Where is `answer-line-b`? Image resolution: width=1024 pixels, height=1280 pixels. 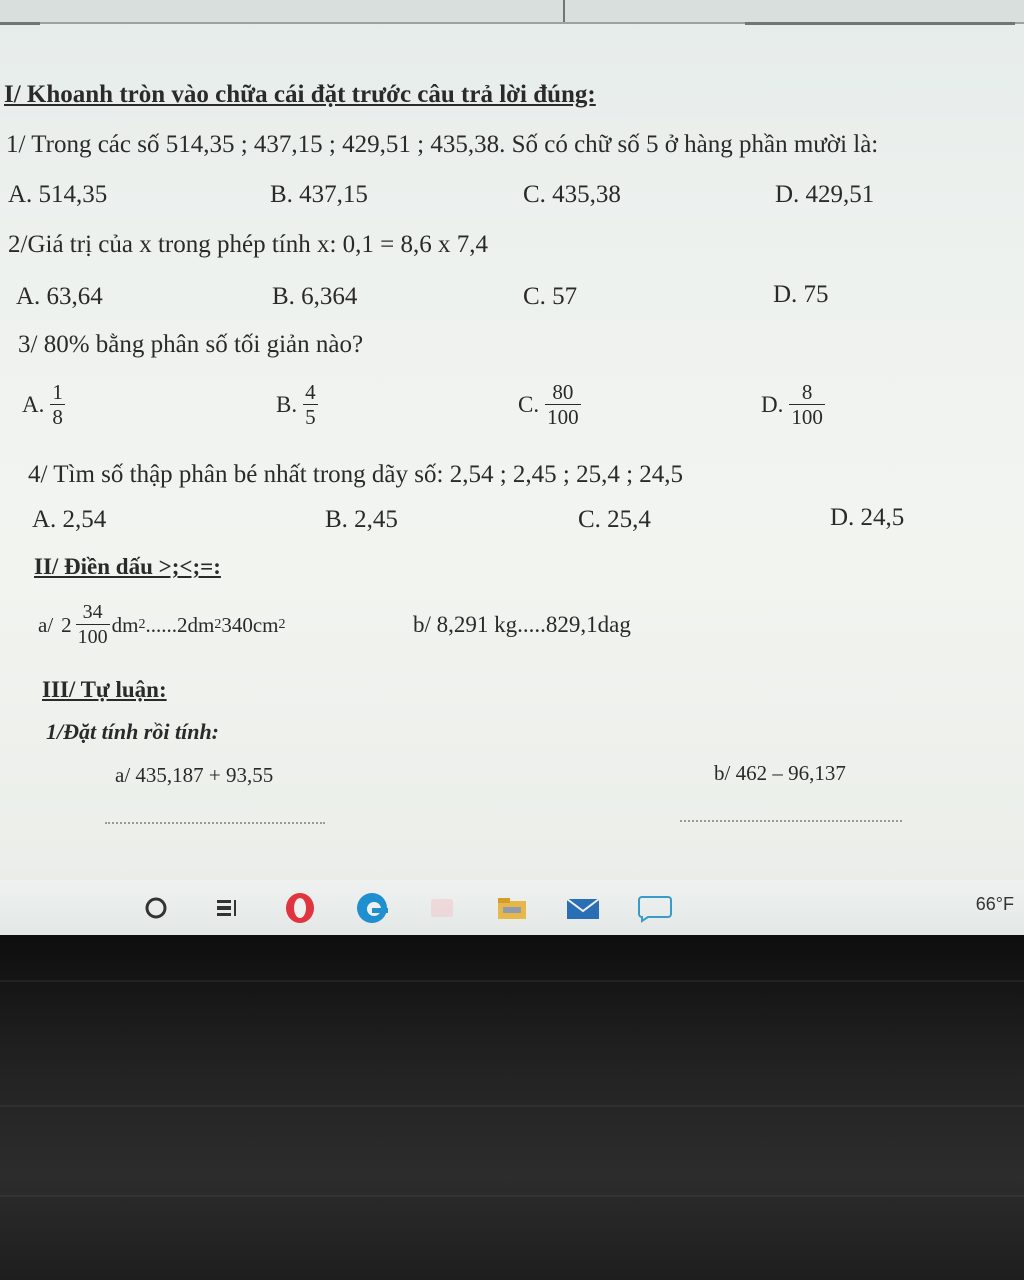 answer-line-b is located at coordinates (791, 821).